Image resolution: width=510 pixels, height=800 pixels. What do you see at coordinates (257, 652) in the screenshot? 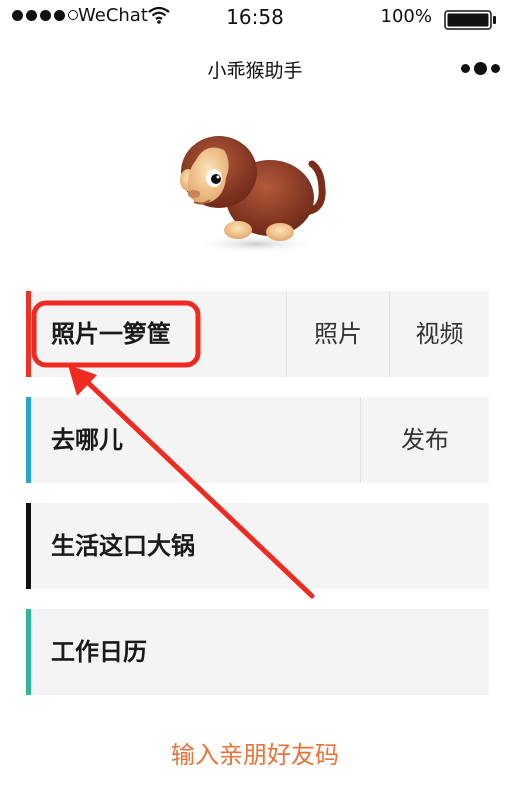
I see `menu-card-work-calendar: 工作日历` at bounding box center [257, 652].